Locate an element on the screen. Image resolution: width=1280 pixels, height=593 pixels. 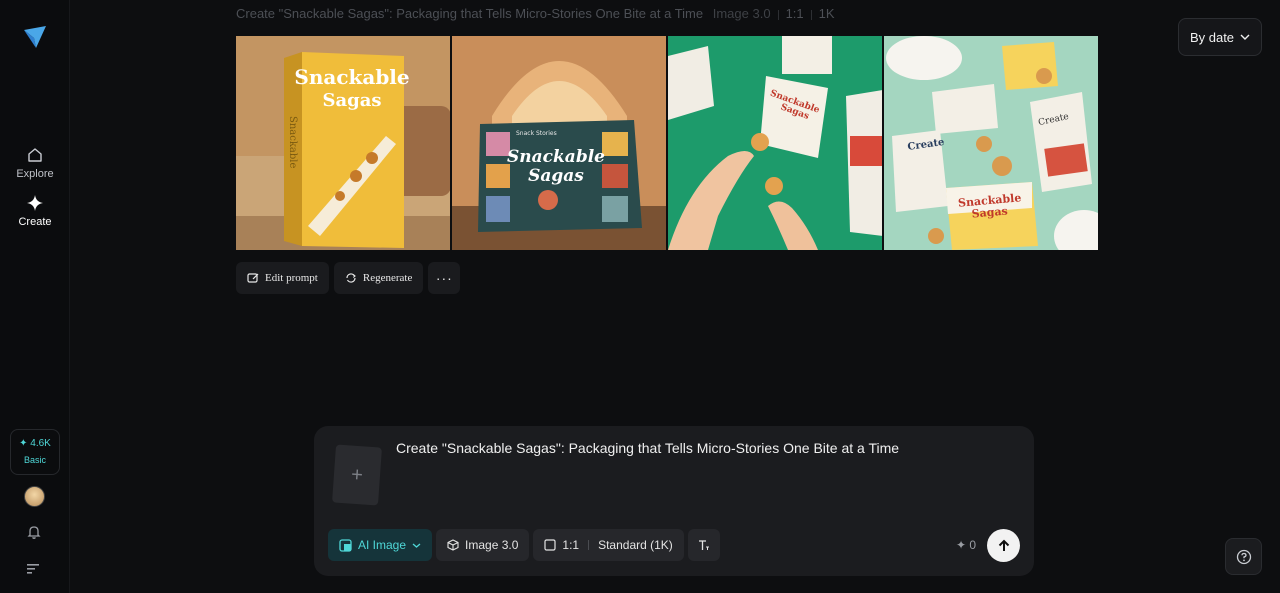
regenerate-label: Regenerate is located at coordinates (387, 278).